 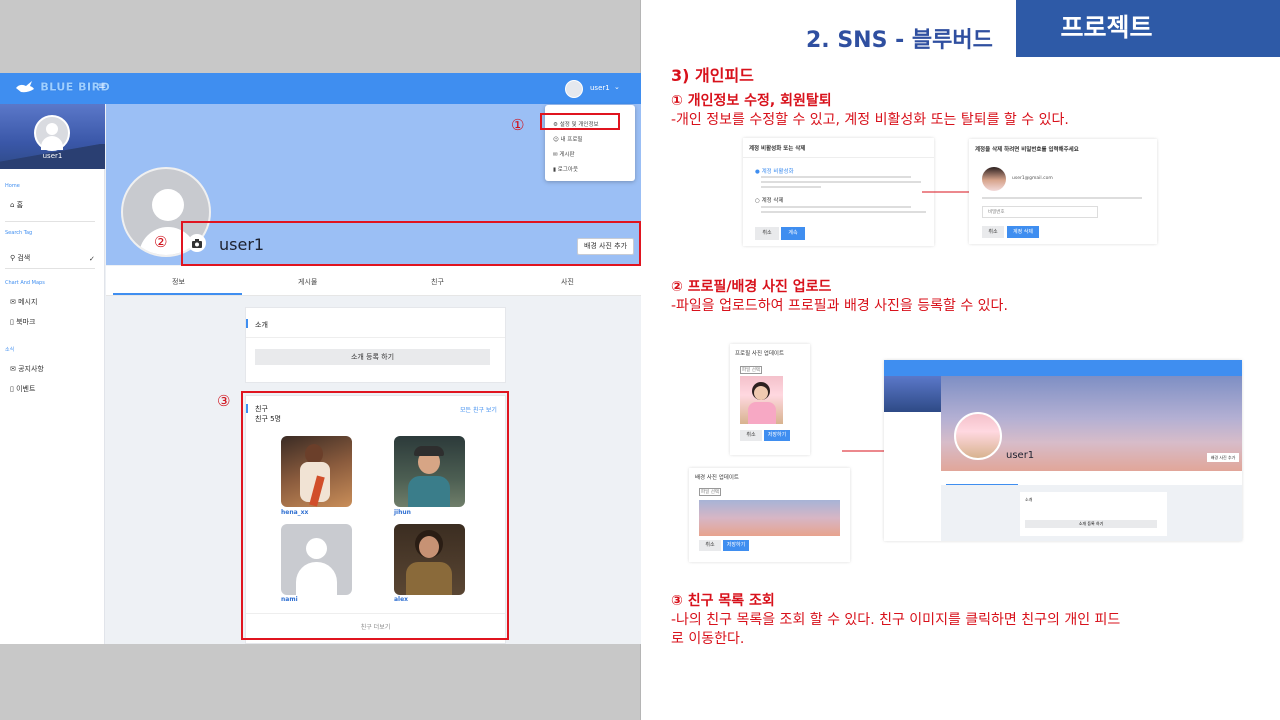 I want to click on menu-icon: ≡, so click(x=102, y=86).